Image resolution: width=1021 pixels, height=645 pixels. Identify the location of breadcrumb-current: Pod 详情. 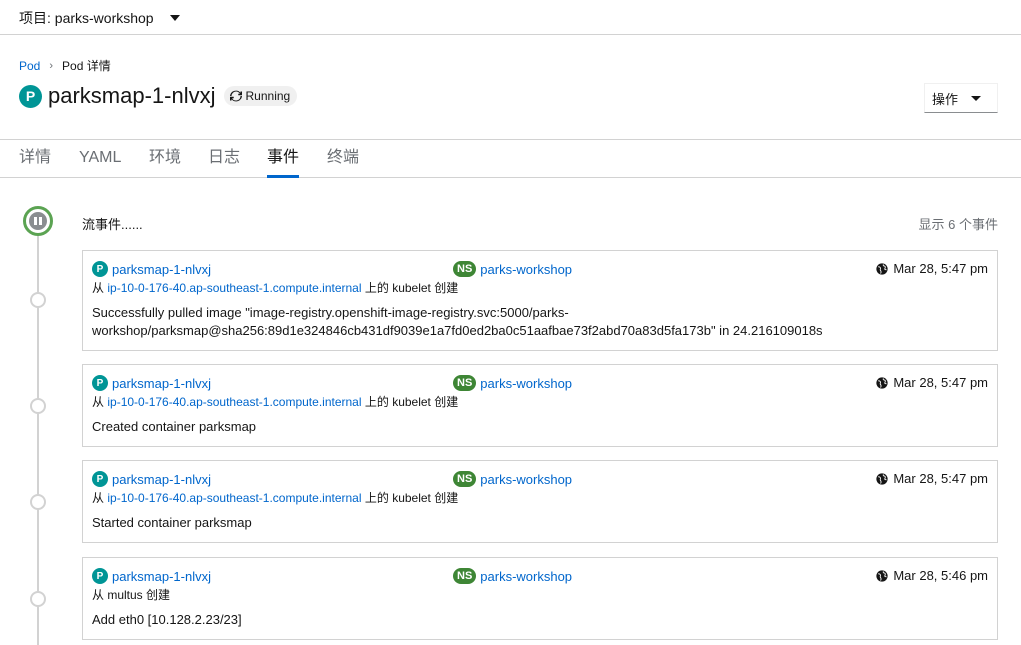
(86, 66).